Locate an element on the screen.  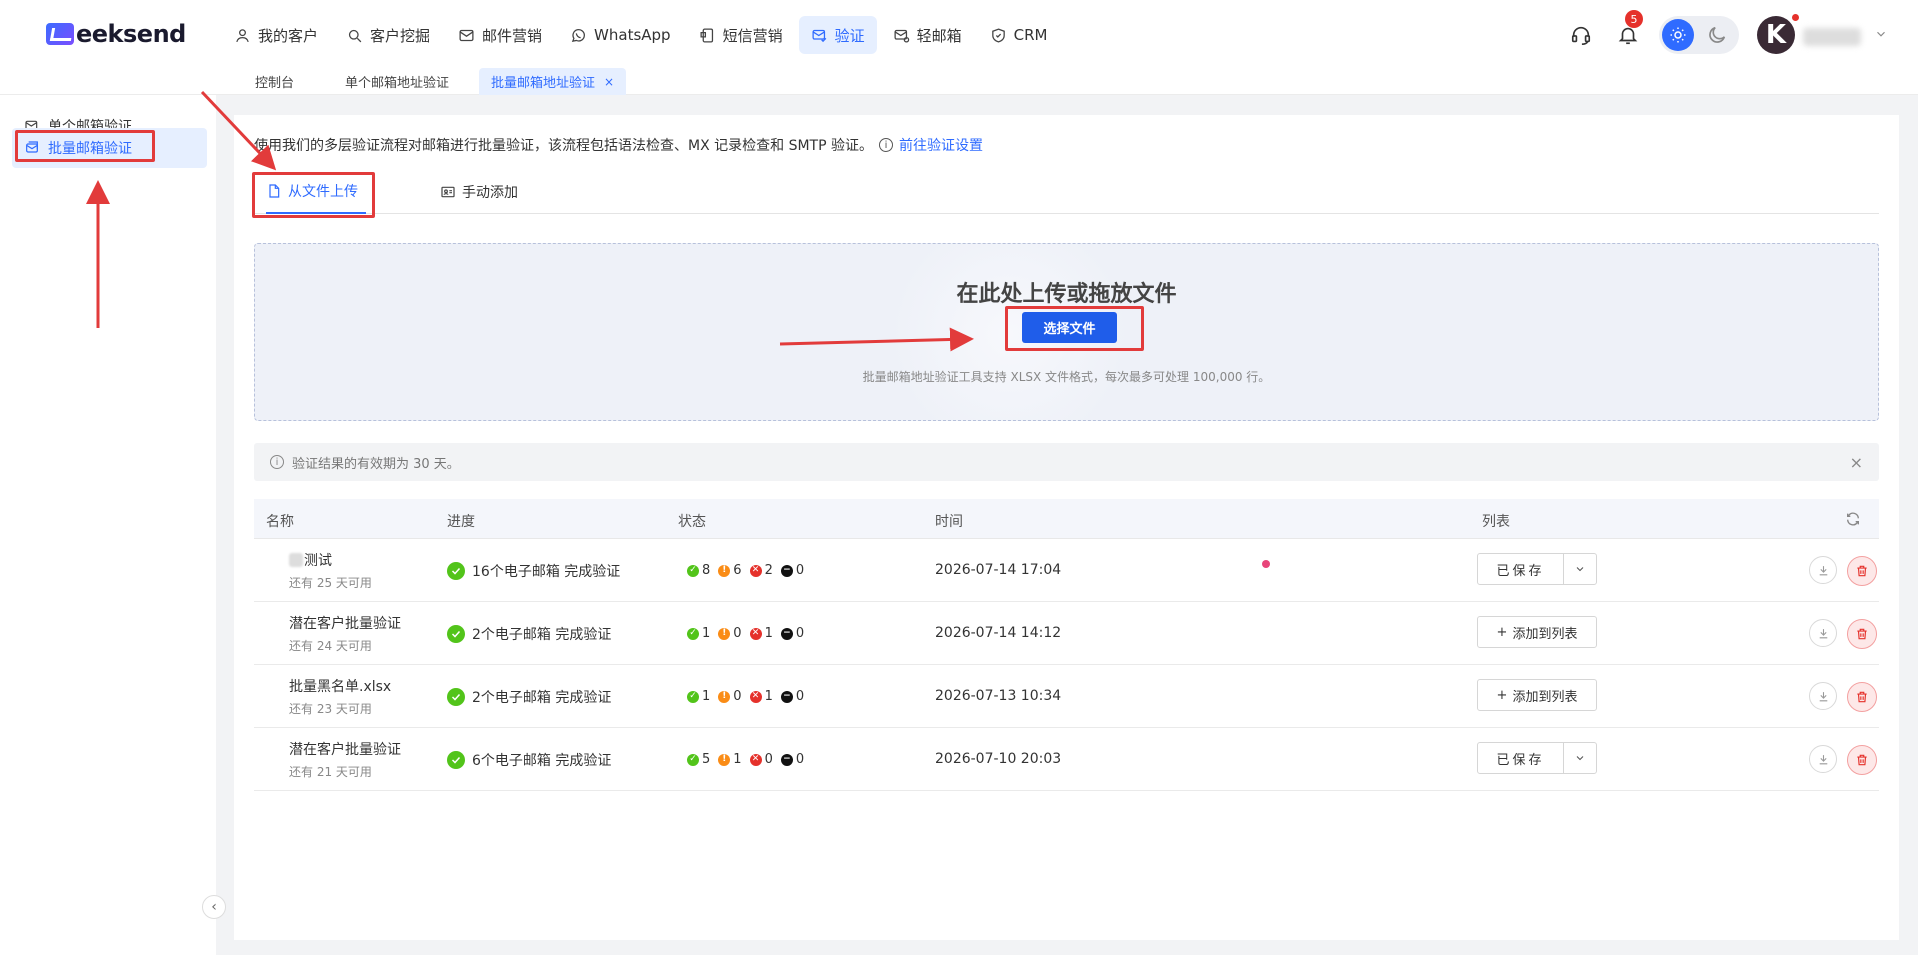
tab-single-verify: 单个邮箱地址验证 is located at coordinates (397, 81).